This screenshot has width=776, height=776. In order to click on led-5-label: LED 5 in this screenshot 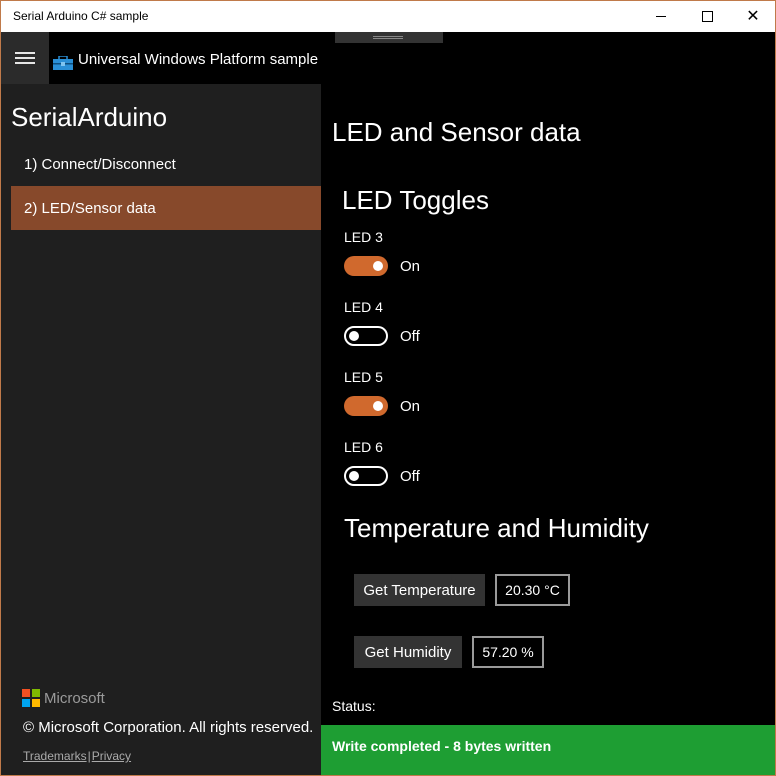, I will do `click(363, 377)`.